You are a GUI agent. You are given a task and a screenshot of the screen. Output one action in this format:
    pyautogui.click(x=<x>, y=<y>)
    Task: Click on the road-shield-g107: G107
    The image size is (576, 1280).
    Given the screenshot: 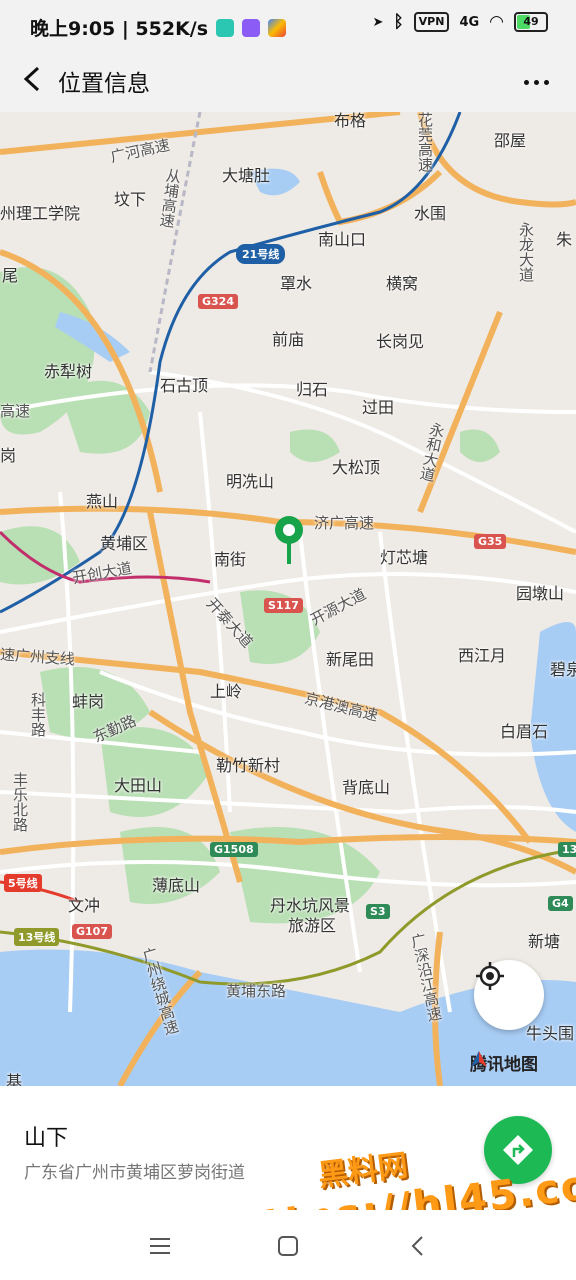 What is the action you would take?
    pyautogui.click(x=92, y=931)
    